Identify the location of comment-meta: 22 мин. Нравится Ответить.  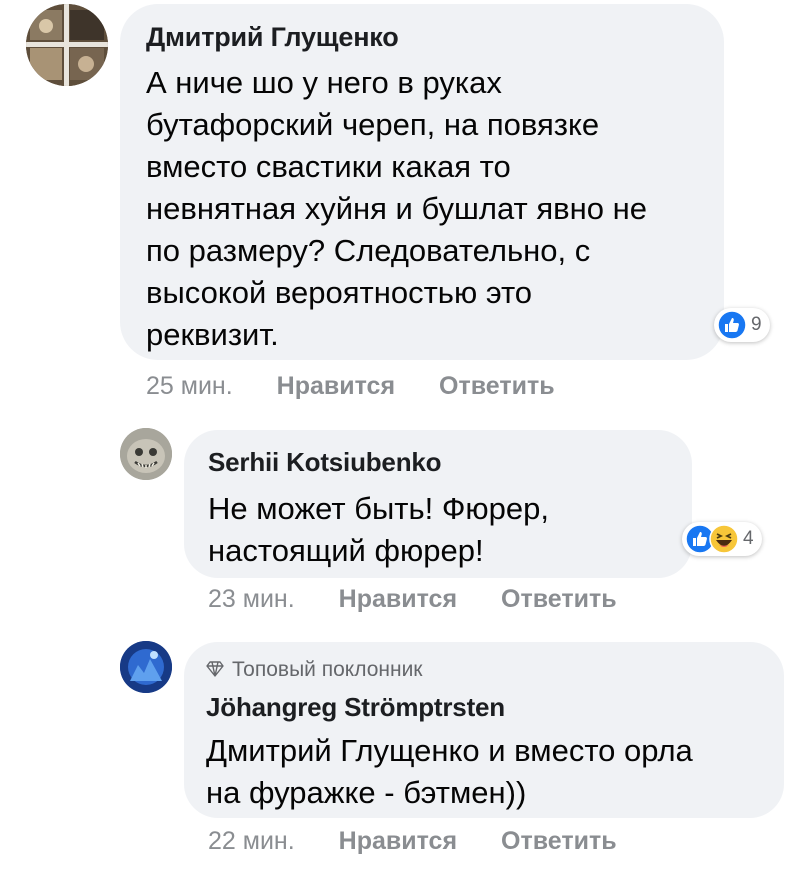
(412, 841).